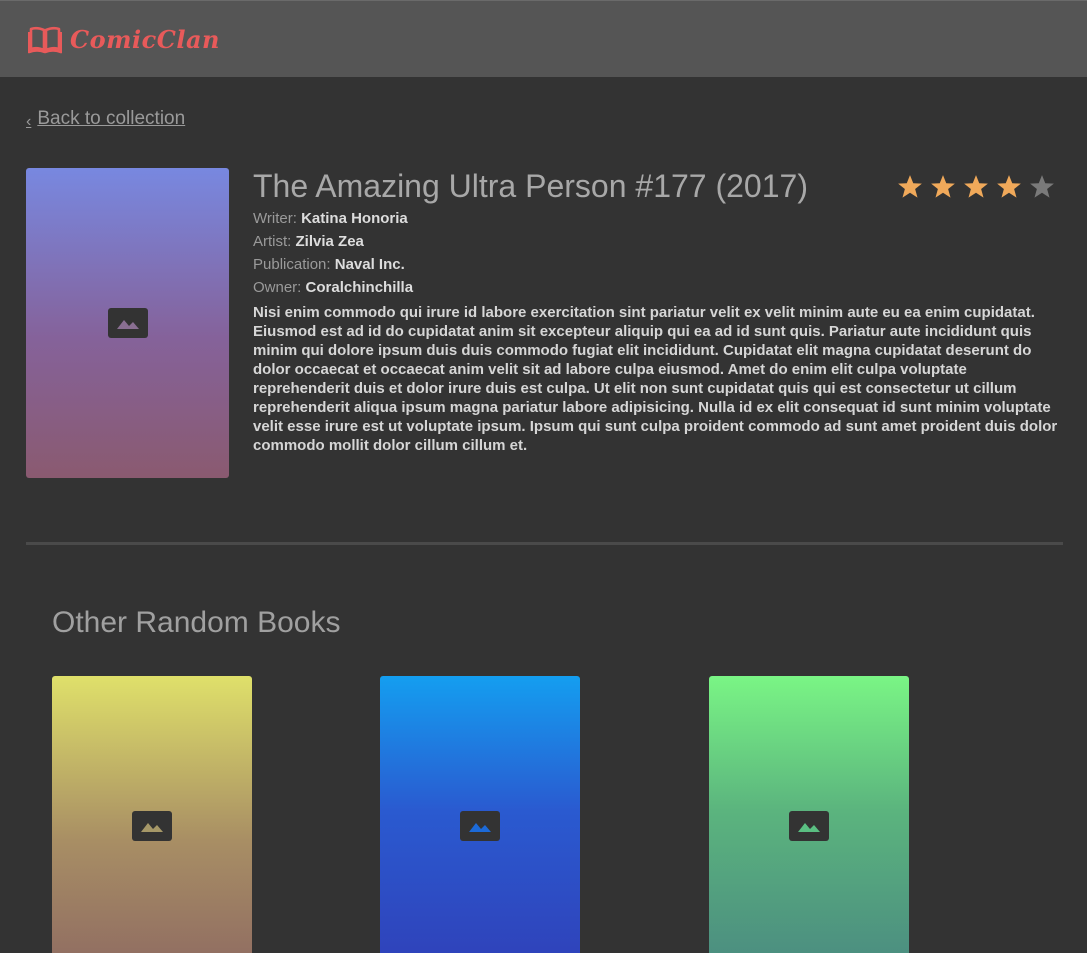 Image resolution: width=1087 pixels, height=953 pixels. Describe the element at coordinates (329, 241) in the screenshot. I see `artist-value: Zilvia Zea` at that location.